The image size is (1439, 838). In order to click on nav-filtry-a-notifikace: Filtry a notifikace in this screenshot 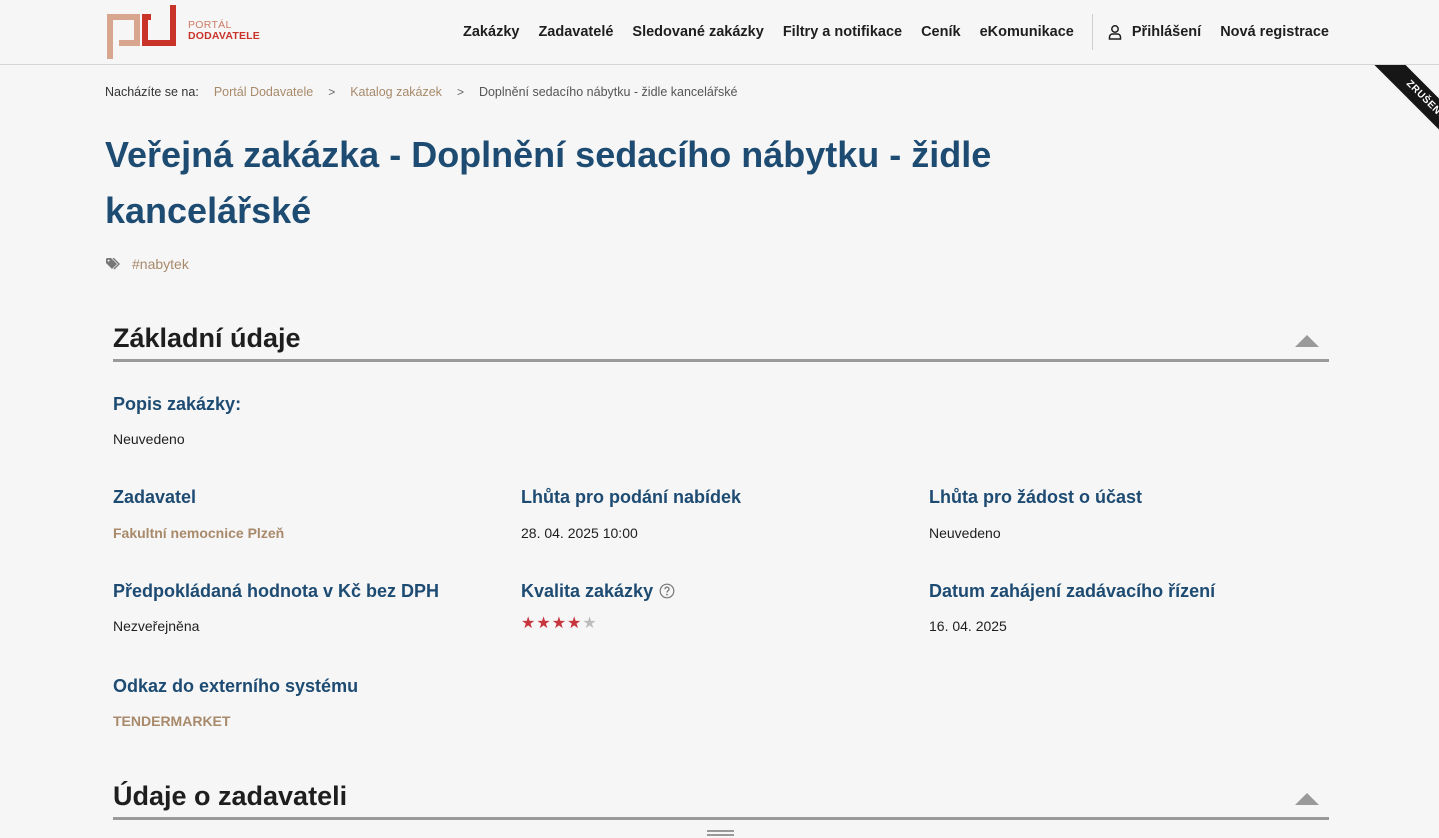, I will do `click(842, 32)`.